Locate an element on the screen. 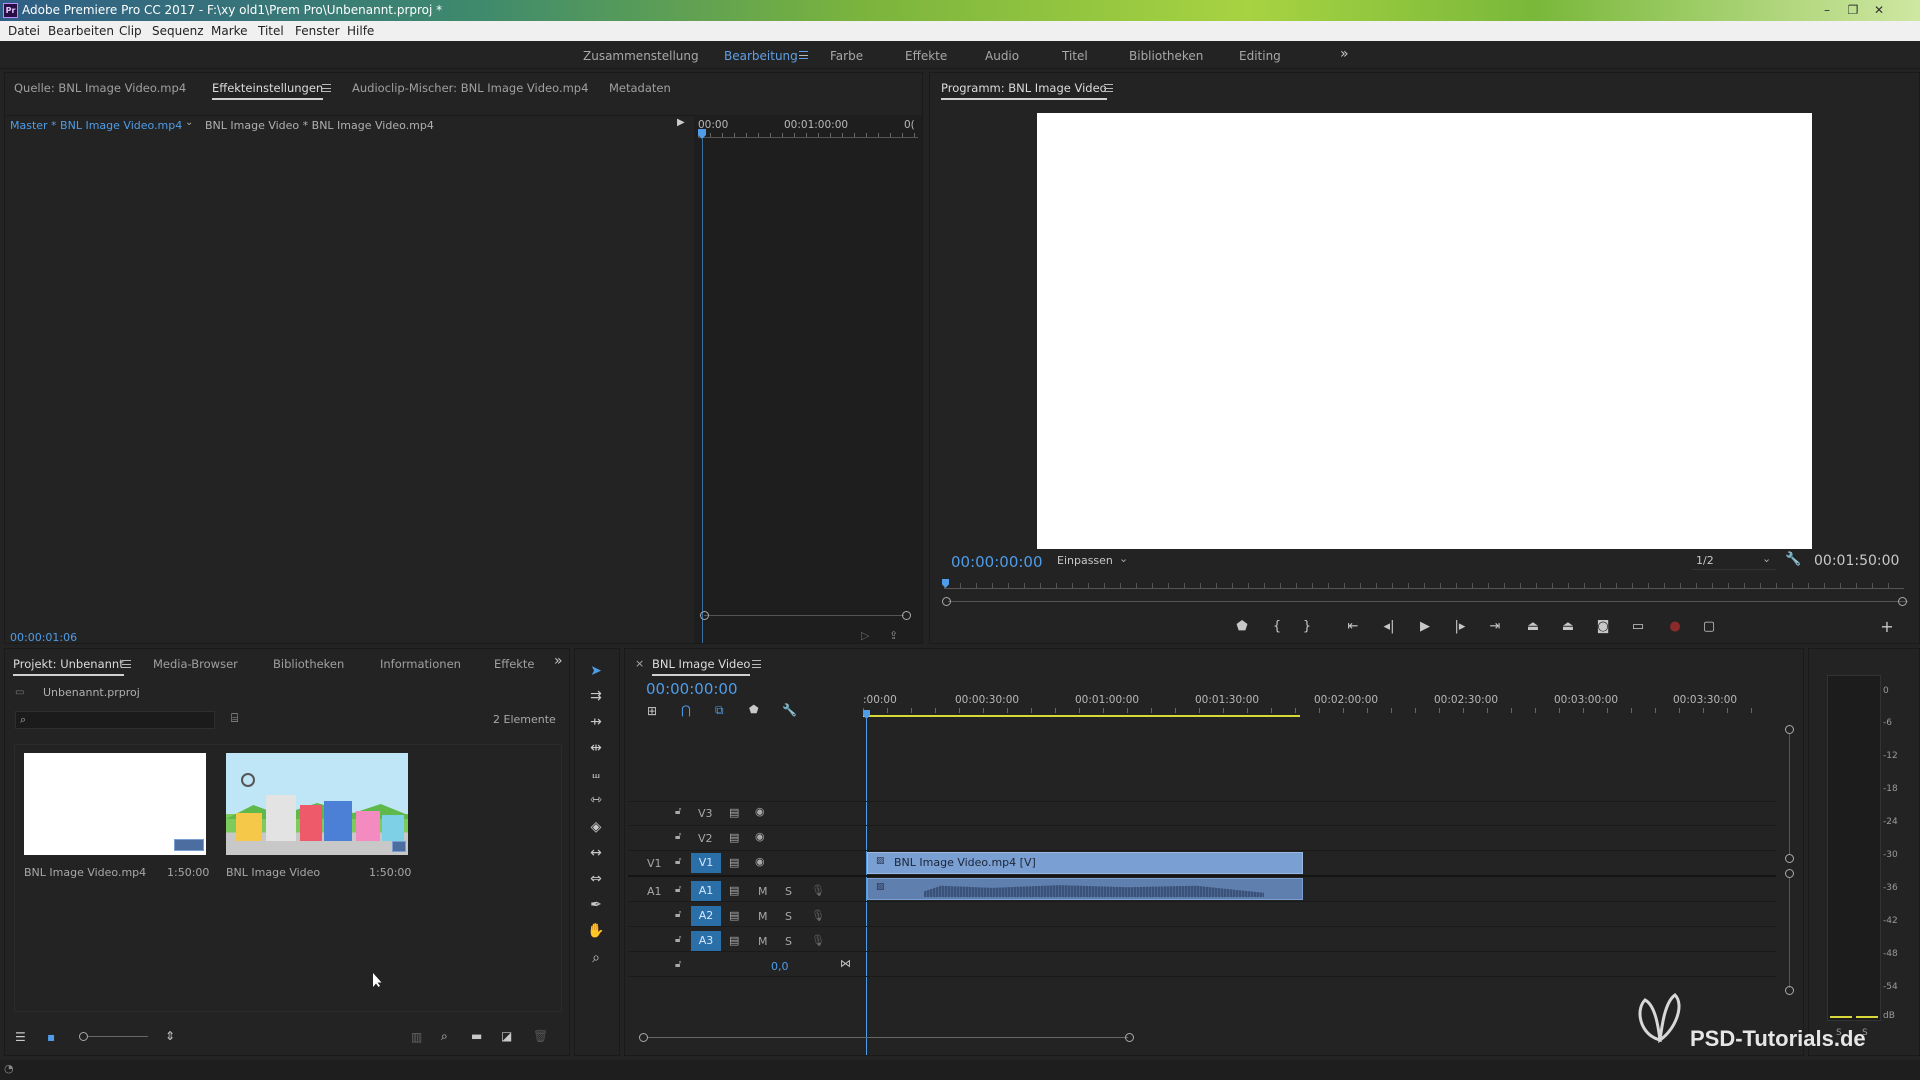 The width and height of the screenshot is (1920, 1080). track-select-tool-icon: ⇉ is located at coordinates (596, 696).